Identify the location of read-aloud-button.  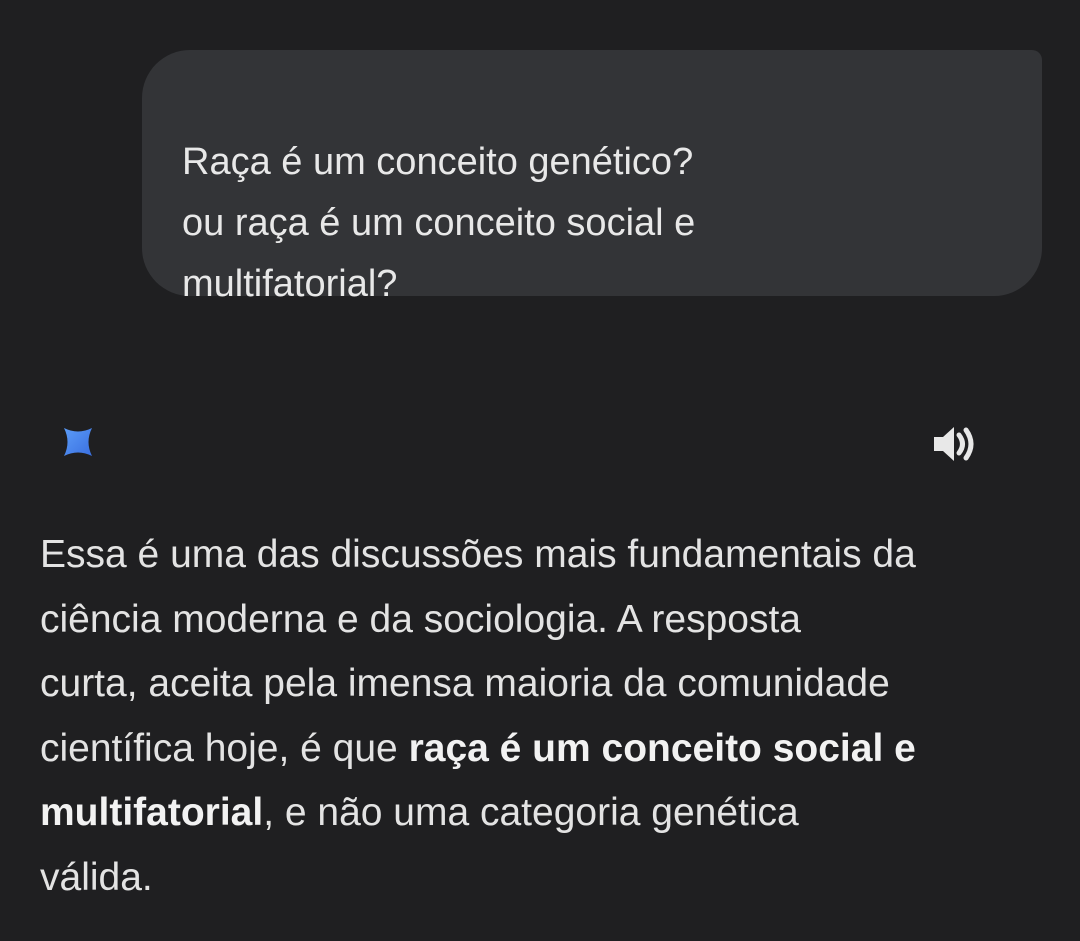
(954, 444).